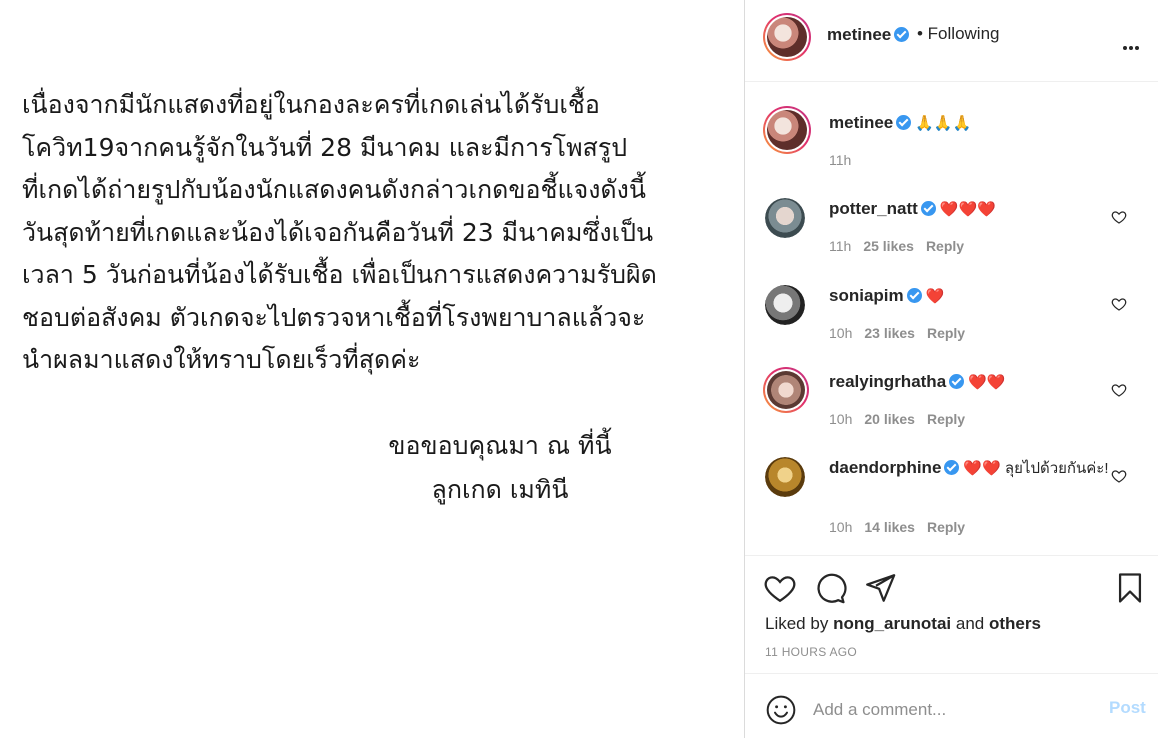 The width and height of the screenshot is (1158, 738). What do you see at coordinates (888, 246) in the screenshot?
I see `comment-likes: 25 likes` at bounding box center [888, 246].